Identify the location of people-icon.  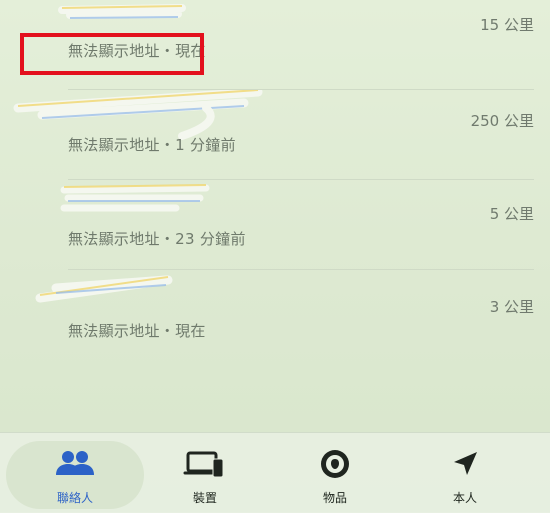
(75, 466).